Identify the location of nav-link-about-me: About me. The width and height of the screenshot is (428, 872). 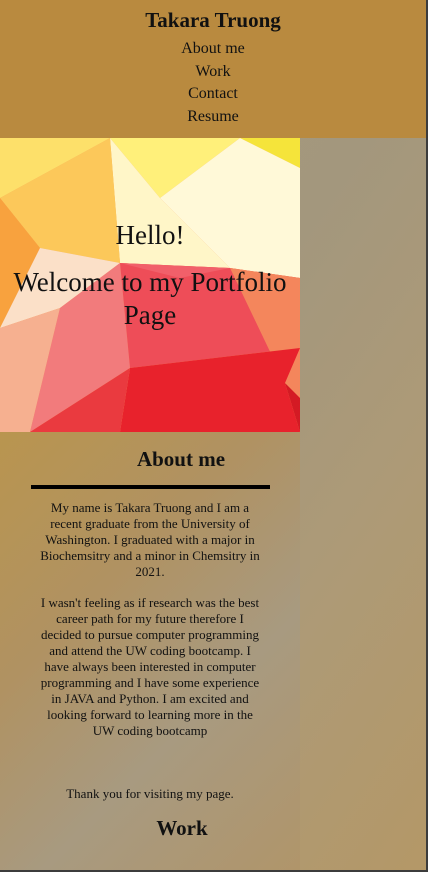
(213, 49).